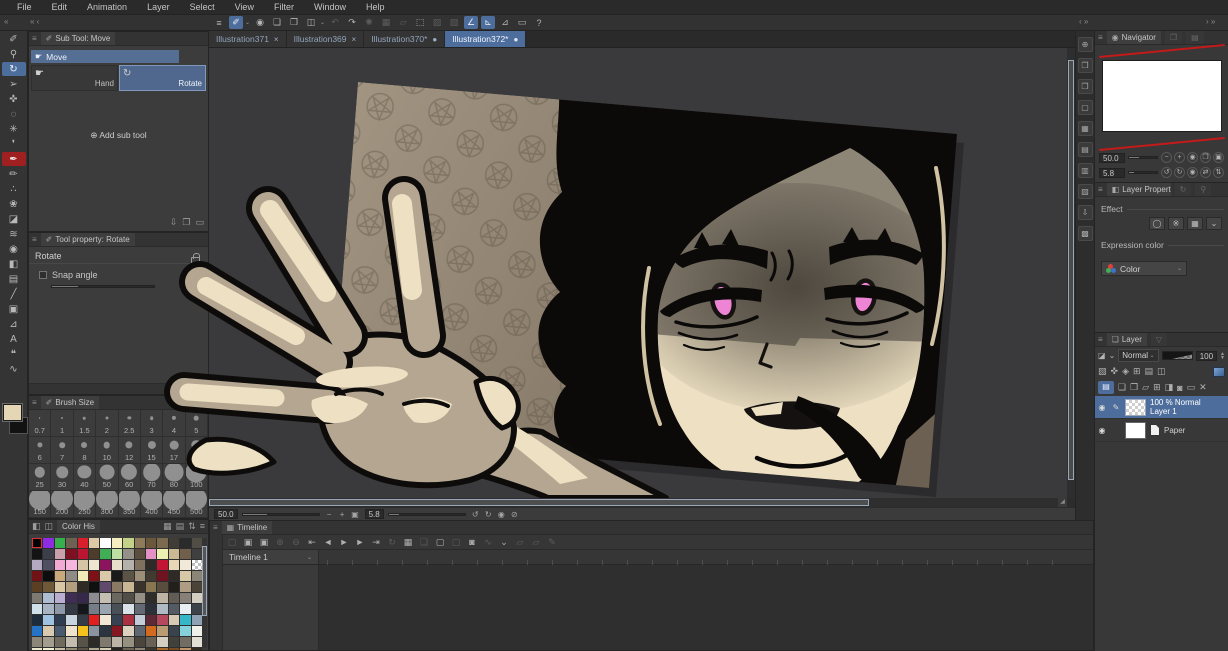  I want to click on tl-next-frame-icon: ►, so click(360, 542).